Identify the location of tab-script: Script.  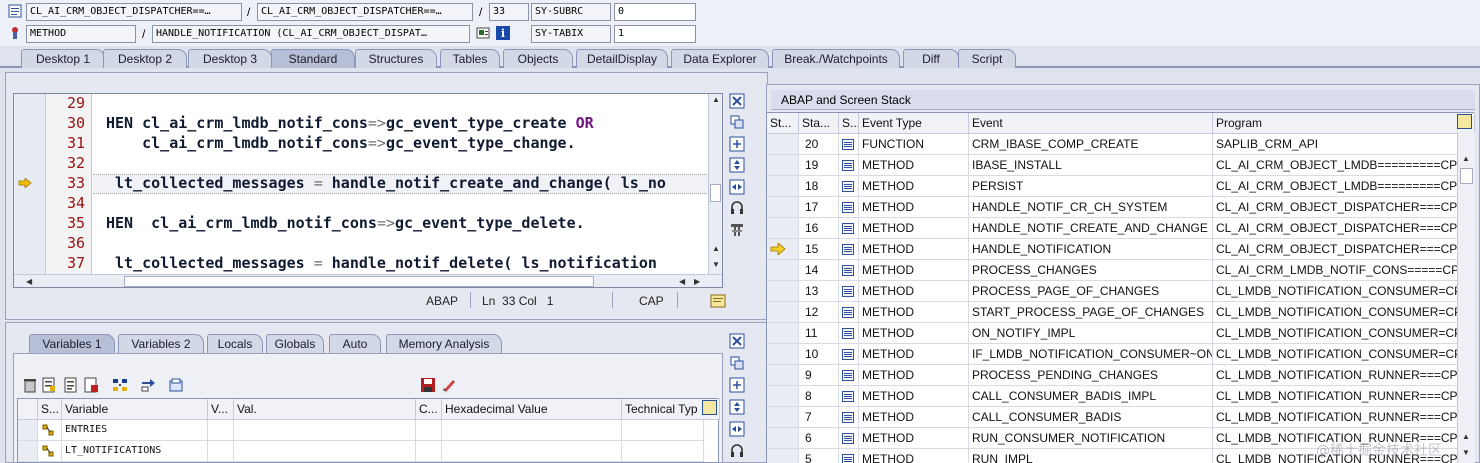
(987, 58).